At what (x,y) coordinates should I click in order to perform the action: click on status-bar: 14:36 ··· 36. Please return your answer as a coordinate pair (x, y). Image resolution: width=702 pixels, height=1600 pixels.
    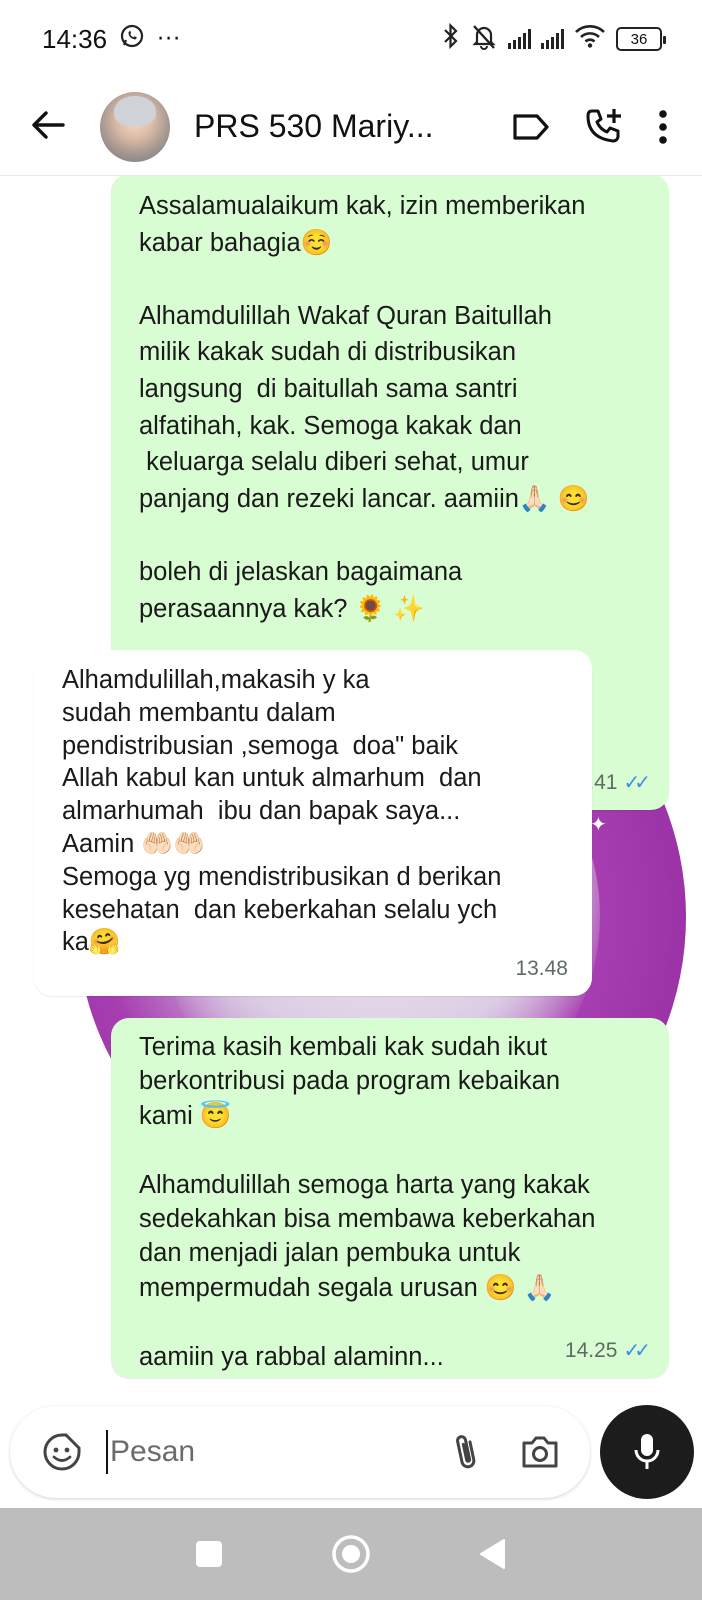
    Looking at the image, I should click on (351, 39).